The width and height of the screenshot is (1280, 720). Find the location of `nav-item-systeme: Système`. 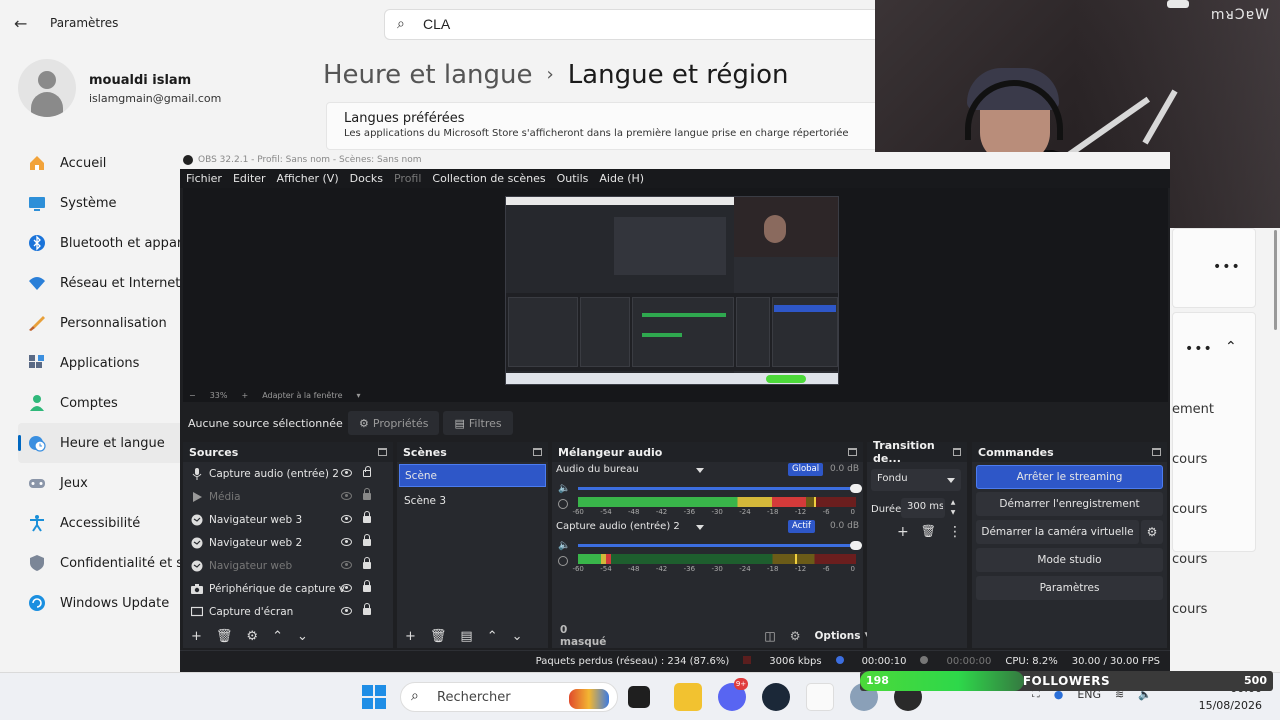

nav-item-systeme: Système is located at coordinates (100, 203).